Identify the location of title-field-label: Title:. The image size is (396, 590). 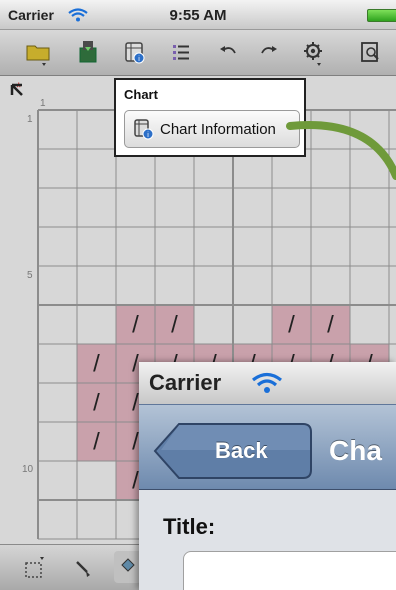
(189, 526).